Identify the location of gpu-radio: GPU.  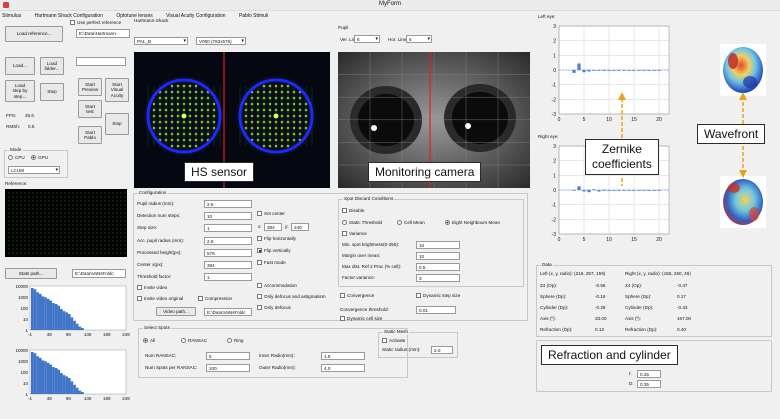
(39, 158).